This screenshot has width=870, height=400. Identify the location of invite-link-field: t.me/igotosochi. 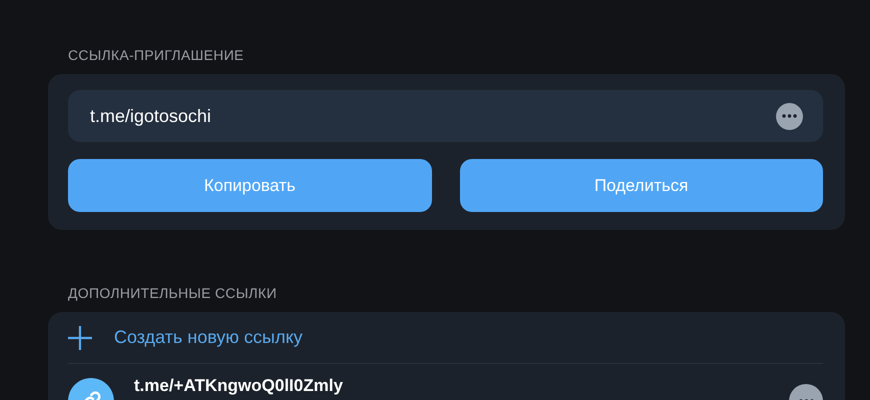
(445, 116).